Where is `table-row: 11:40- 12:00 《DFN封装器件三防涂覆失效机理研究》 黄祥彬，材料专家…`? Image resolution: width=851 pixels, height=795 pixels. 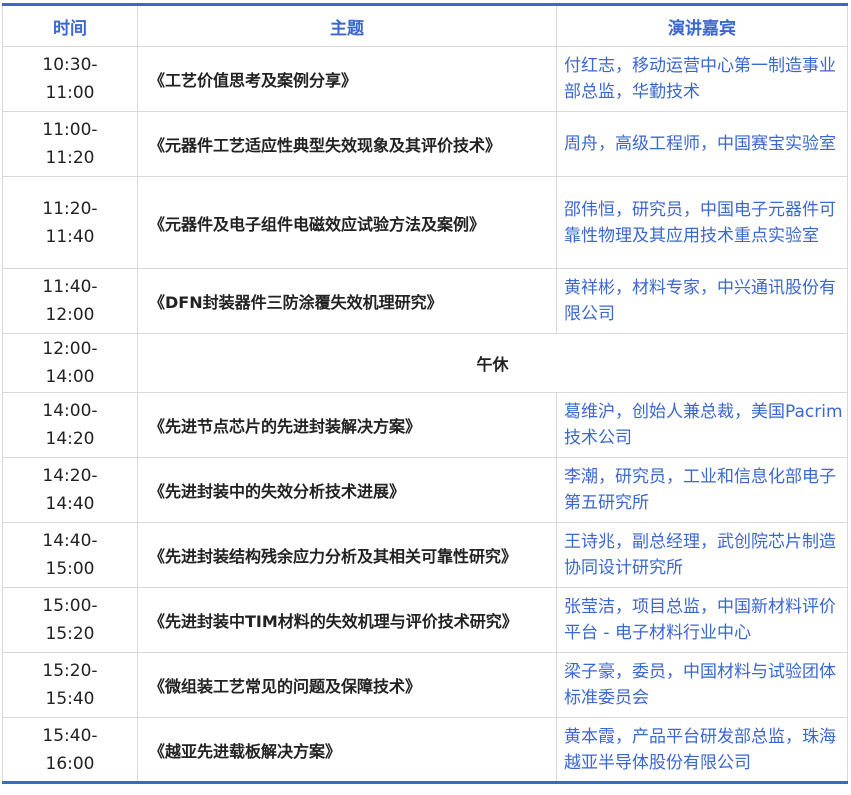 table-row: 11:40- 12:00 《DFN封装器件三防涂覆失效机理研究》 黄祥彬，材料专家… is located at coordinates (425, 301).